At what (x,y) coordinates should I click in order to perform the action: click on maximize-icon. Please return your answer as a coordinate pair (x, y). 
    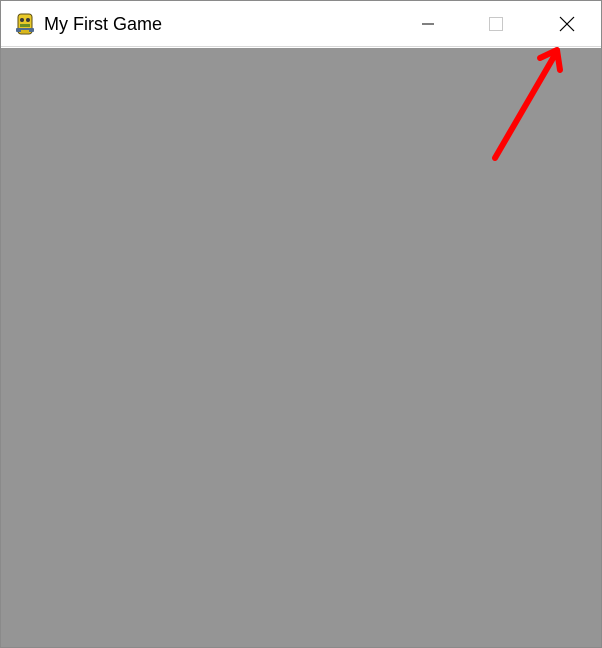
    Looking at the image, I should click on (496, 24).